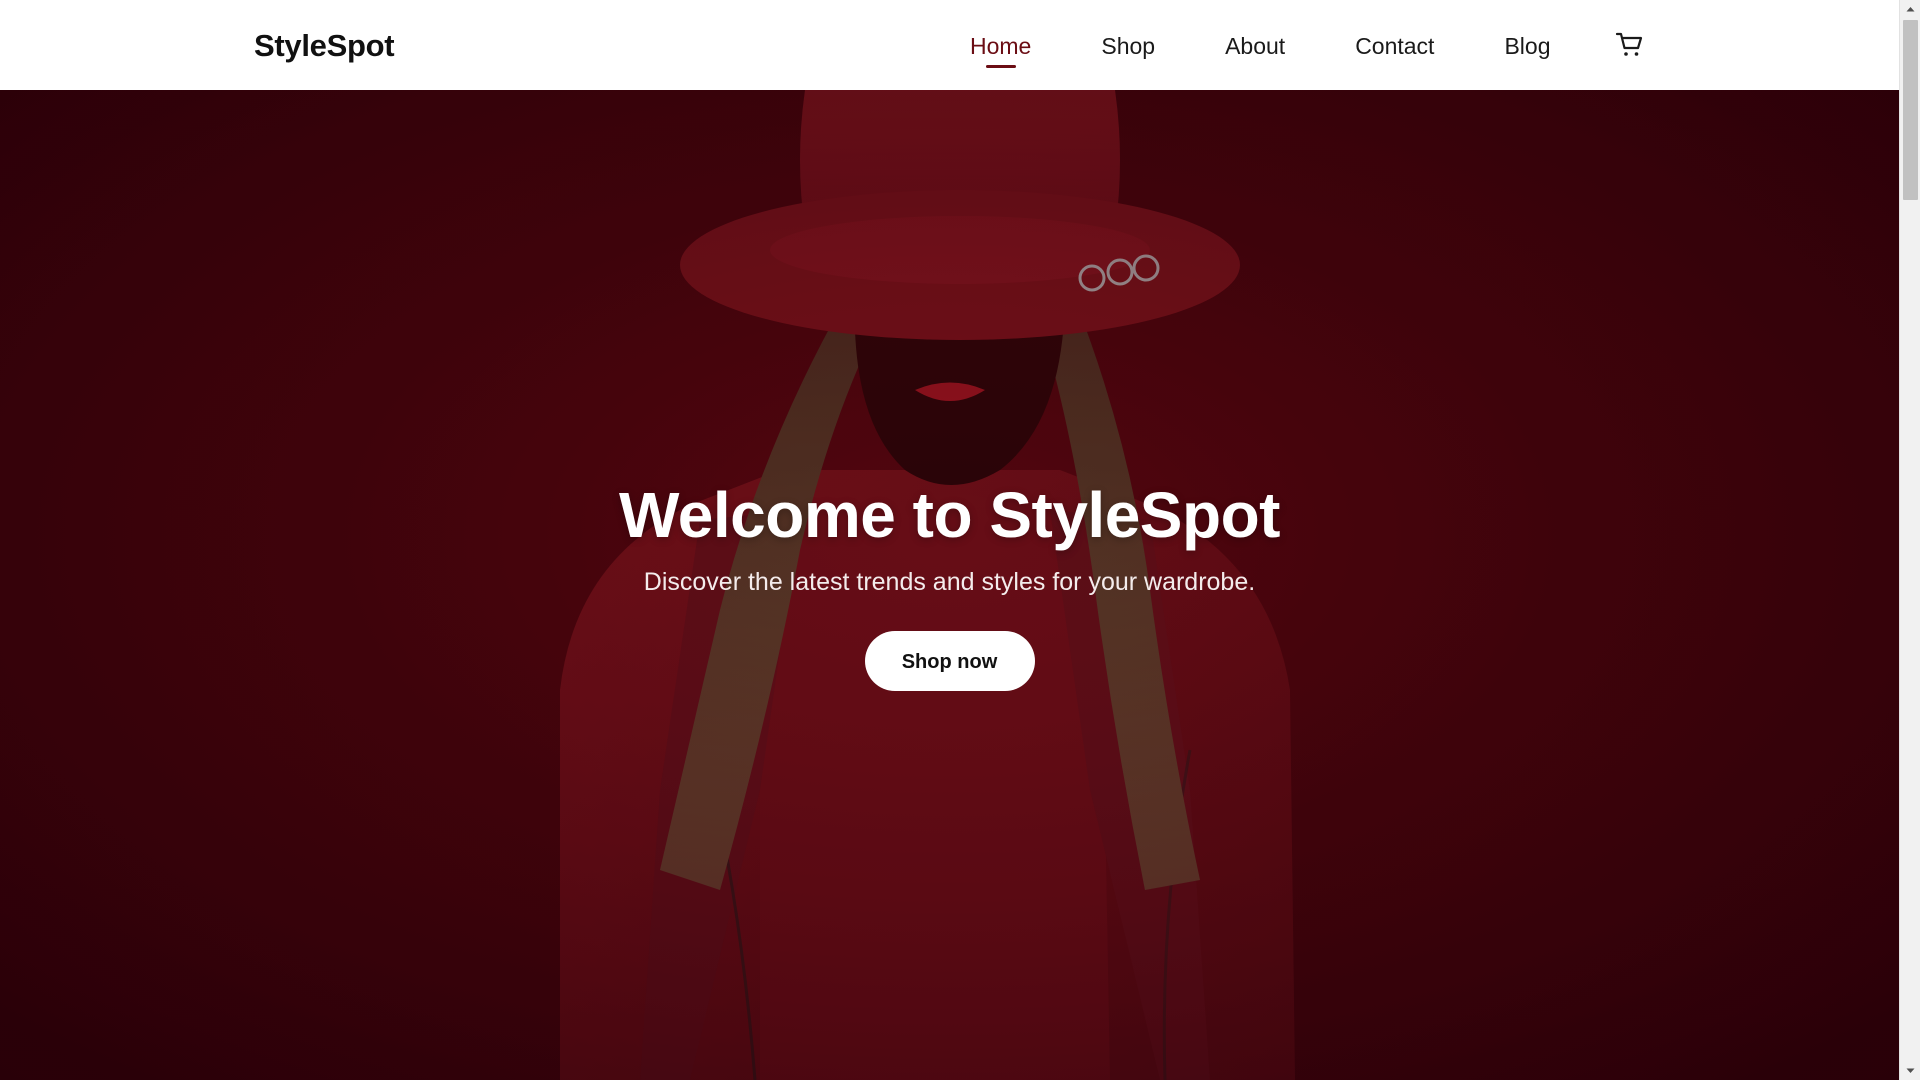  I want to click on nav-item-shop: Shop, so click(1128, 46).